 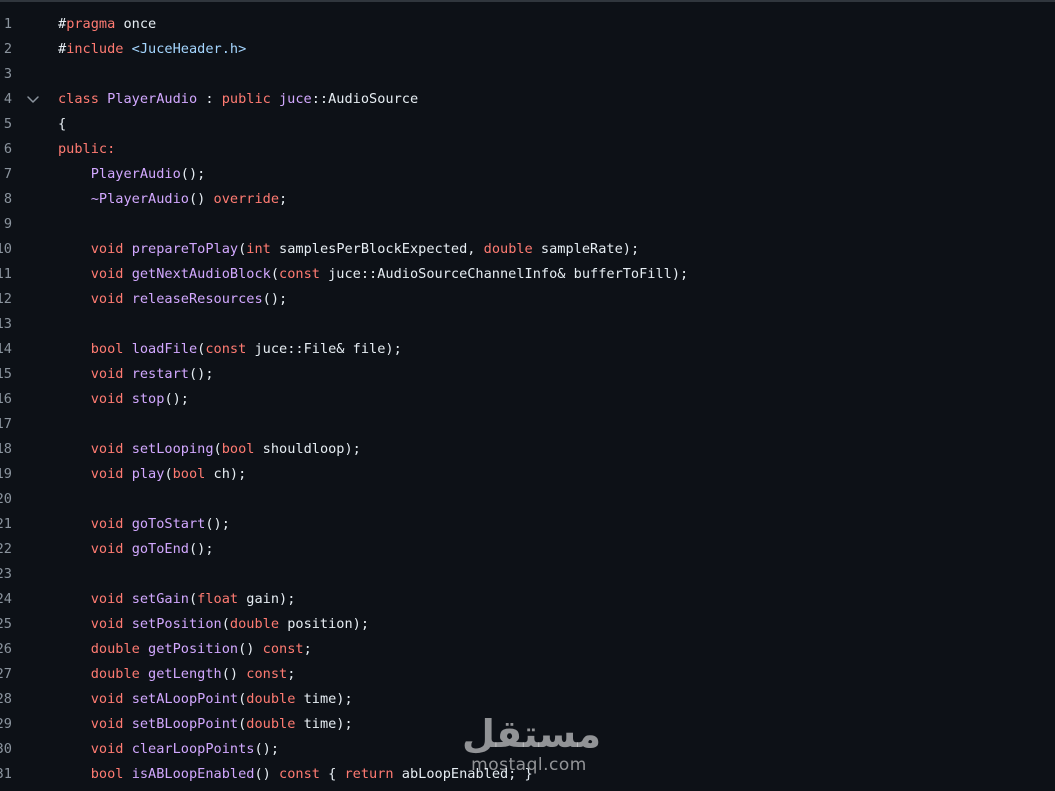 I want to click on line-number: 6, so click(x=6, y=149).